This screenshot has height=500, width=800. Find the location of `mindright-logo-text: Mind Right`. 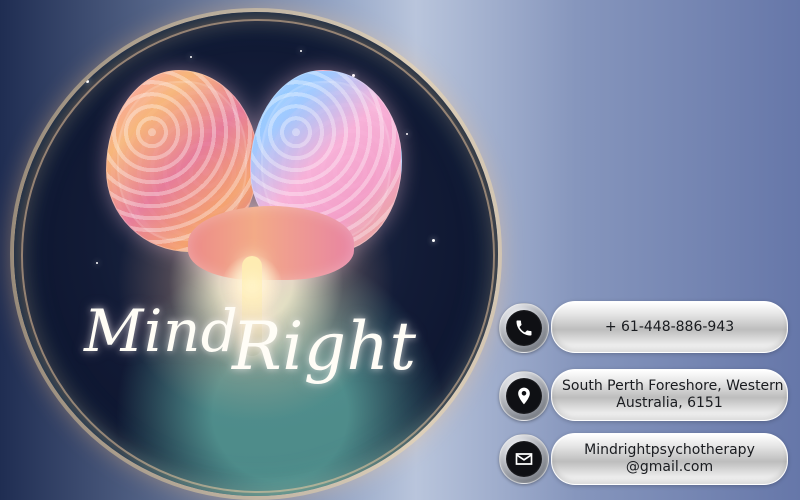

mindright-logo-text: Mind Right is located at coordinates (258, 348).